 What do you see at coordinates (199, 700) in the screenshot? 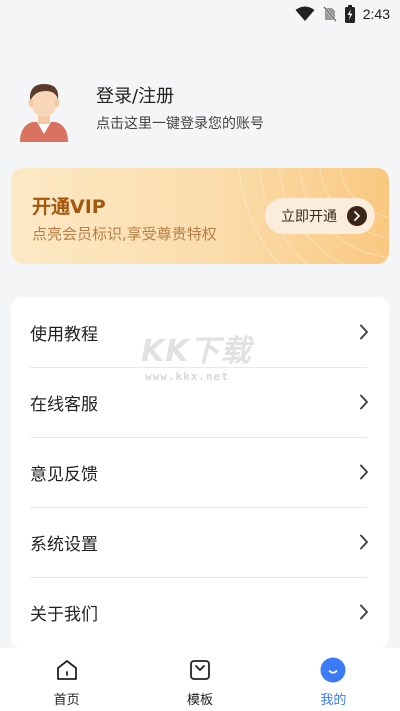
I see `nav-label-template: 模板` at bounding box center [199, 700].